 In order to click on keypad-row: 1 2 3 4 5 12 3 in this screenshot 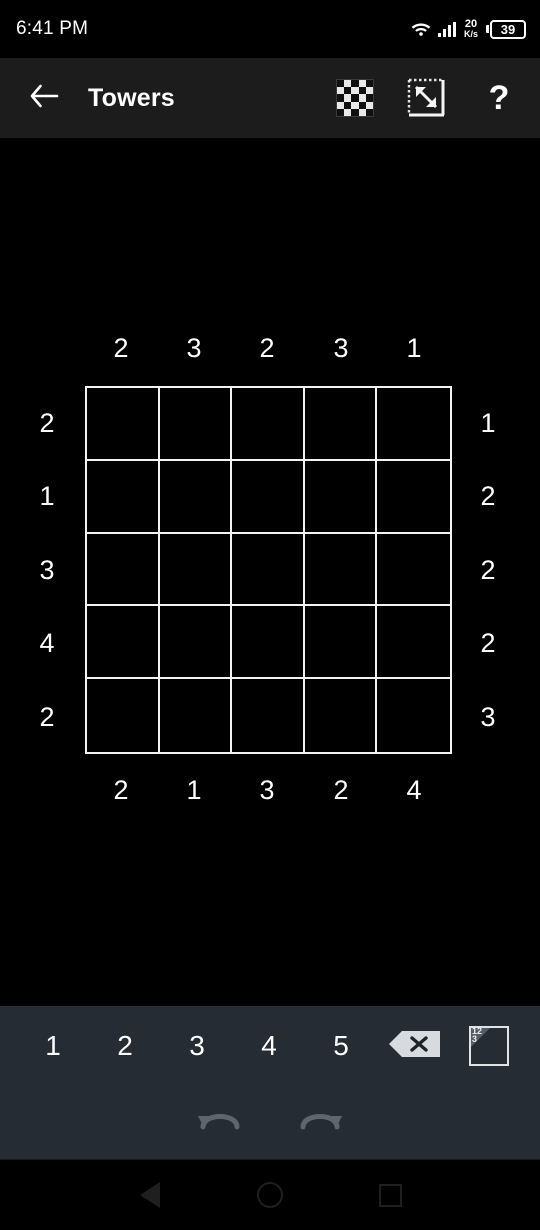, I will do `click(270, 1046)`.